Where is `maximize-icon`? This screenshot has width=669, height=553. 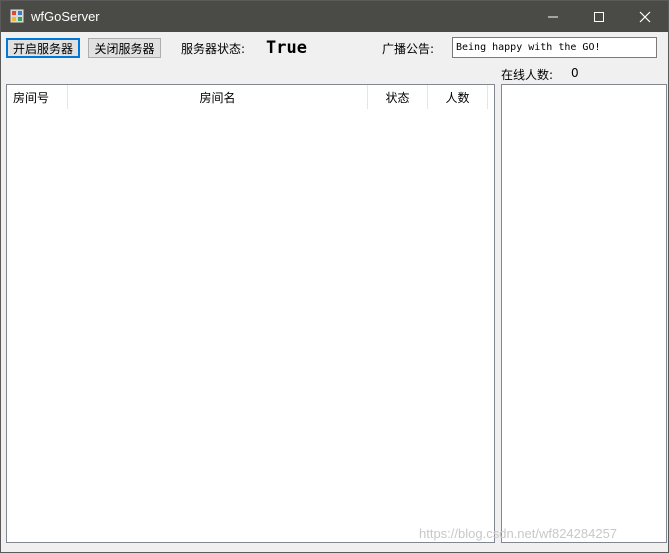
maximize-icon is located at coordinates (599, 16).